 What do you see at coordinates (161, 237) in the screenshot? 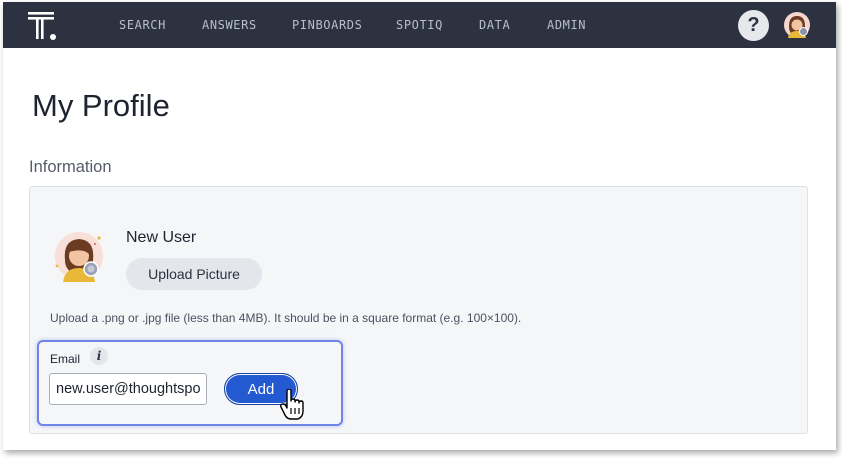
I see `user-name: New User` at bounding box center [161, 237].